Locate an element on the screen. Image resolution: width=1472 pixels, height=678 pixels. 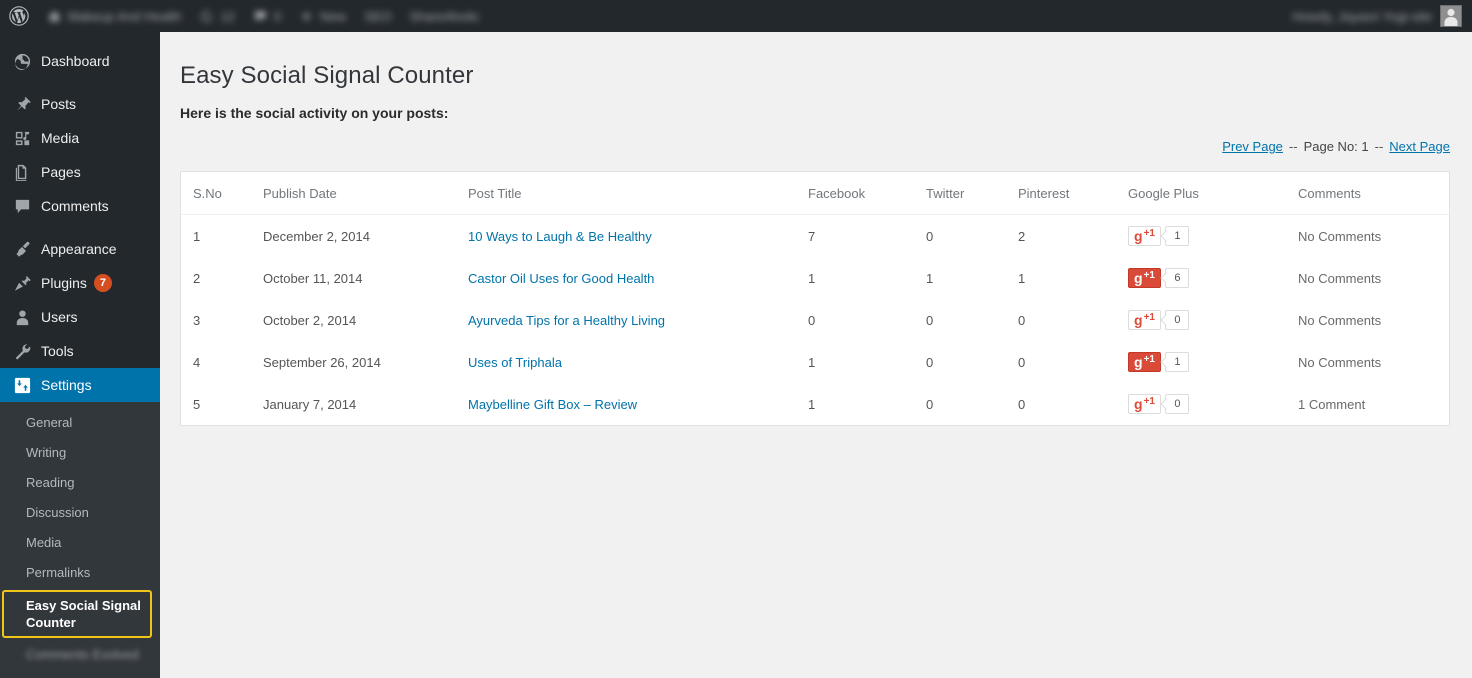
prev-page-link: Prev Page is located at coordinates (1252, 146).